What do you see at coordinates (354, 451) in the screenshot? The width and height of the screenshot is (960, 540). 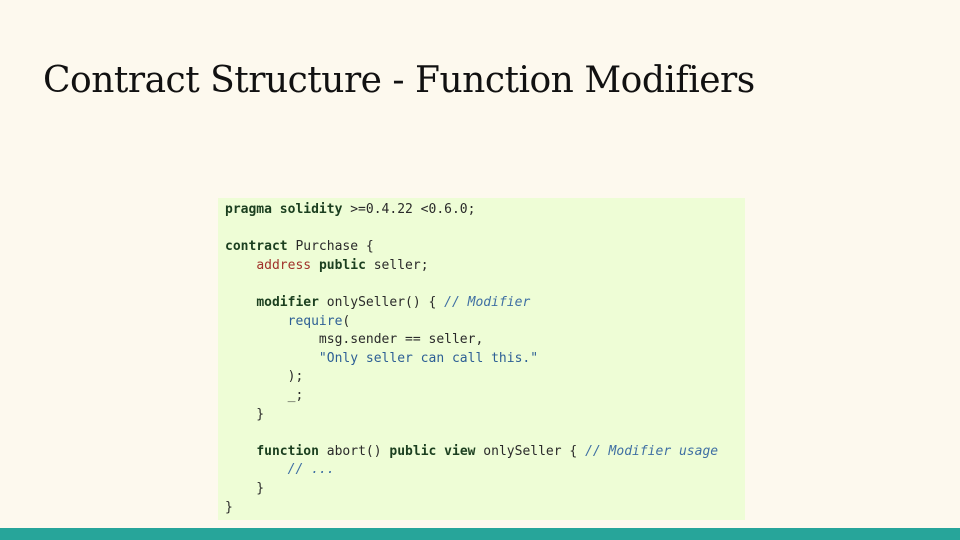 I see `code-token-text: abort()` at bounding box center [354, 451].